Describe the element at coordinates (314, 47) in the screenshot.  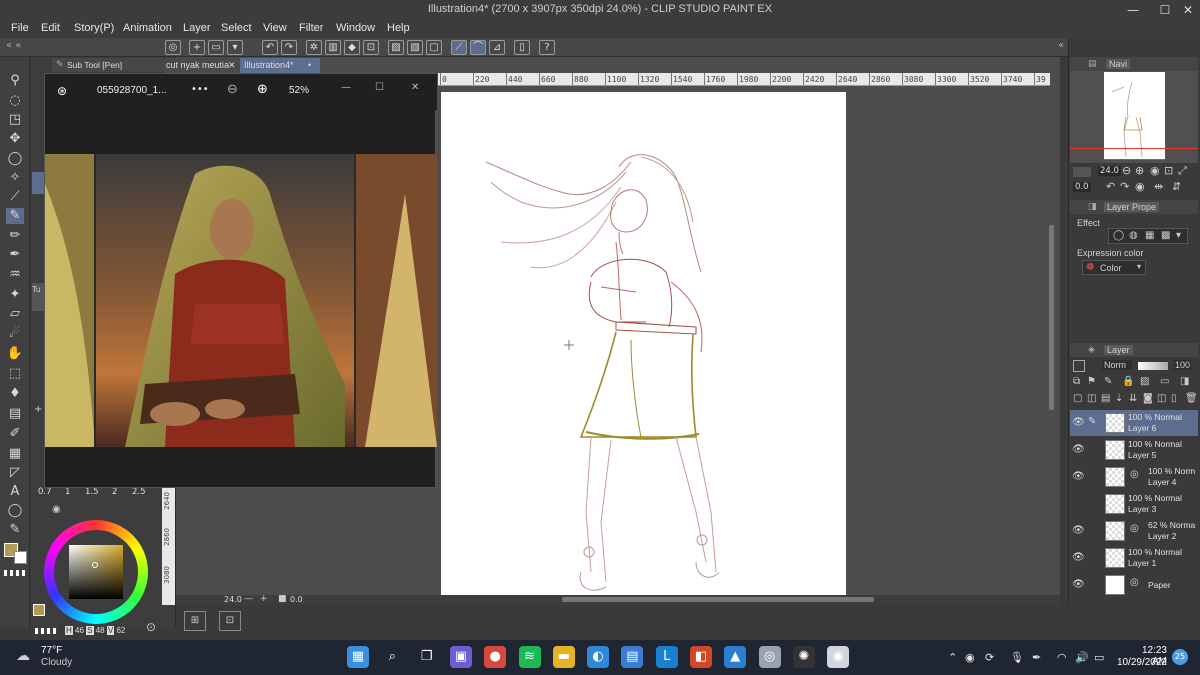
I see `spinner-icon: ✲` at that location.